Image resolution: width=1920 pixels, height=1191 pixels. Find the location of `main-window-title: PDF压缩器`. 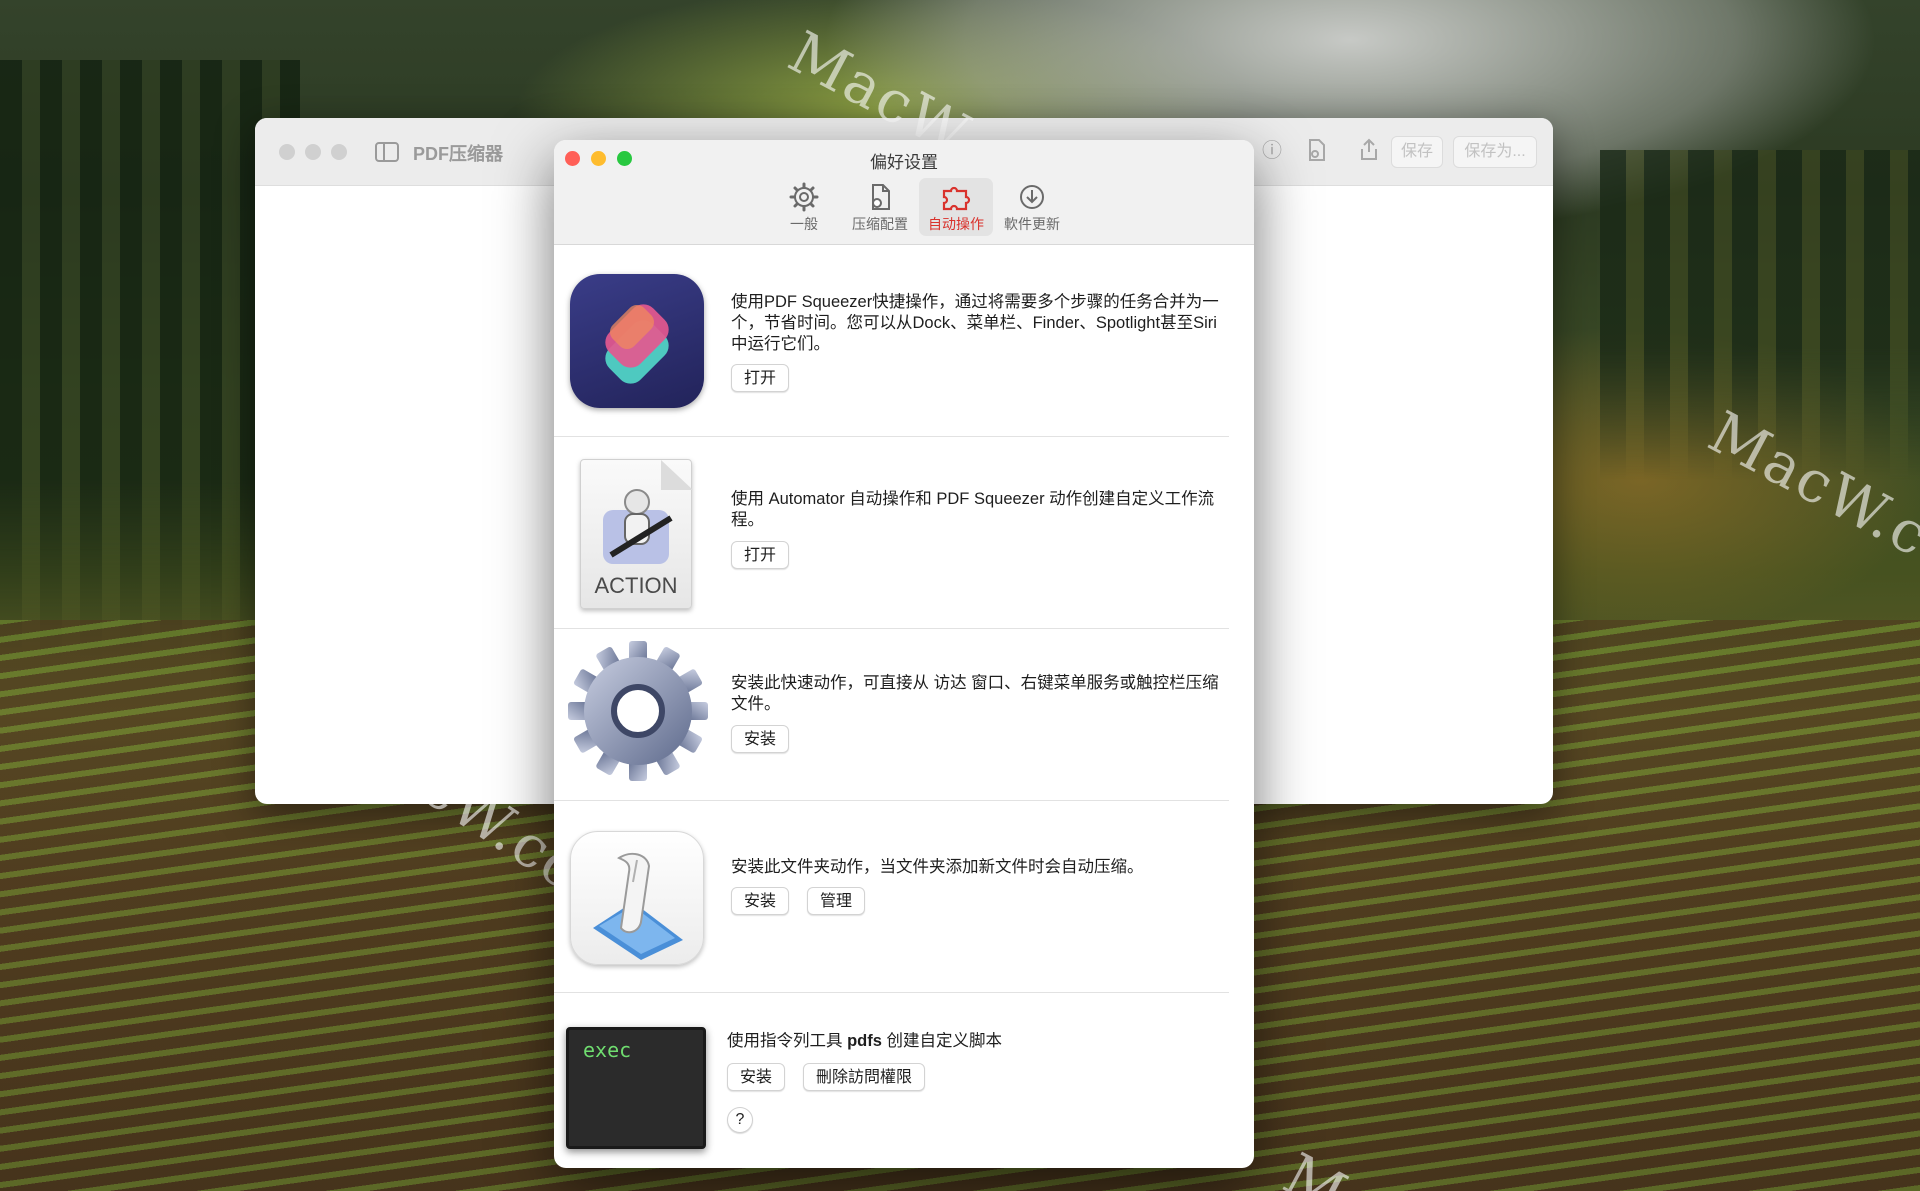

main-window-title: PDF压缩器 is located at coordinates (458, 154).